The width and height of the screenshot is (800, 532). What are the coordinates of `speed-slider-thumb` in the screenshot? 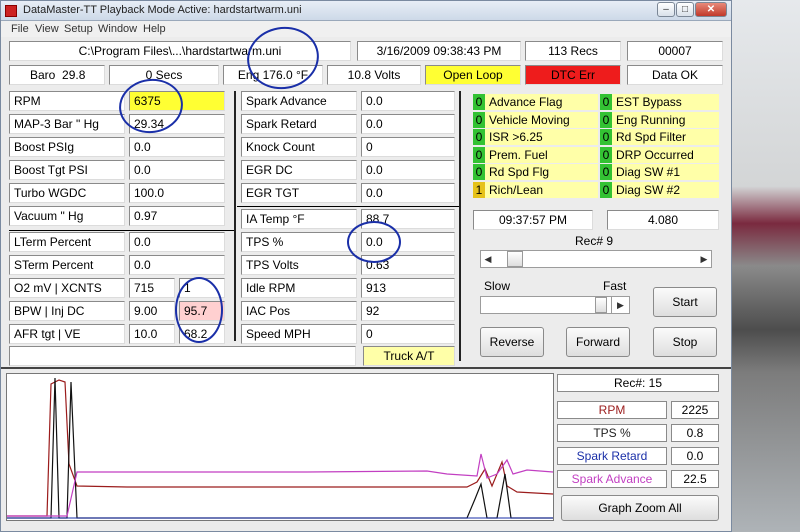 It's located at (601, 305).